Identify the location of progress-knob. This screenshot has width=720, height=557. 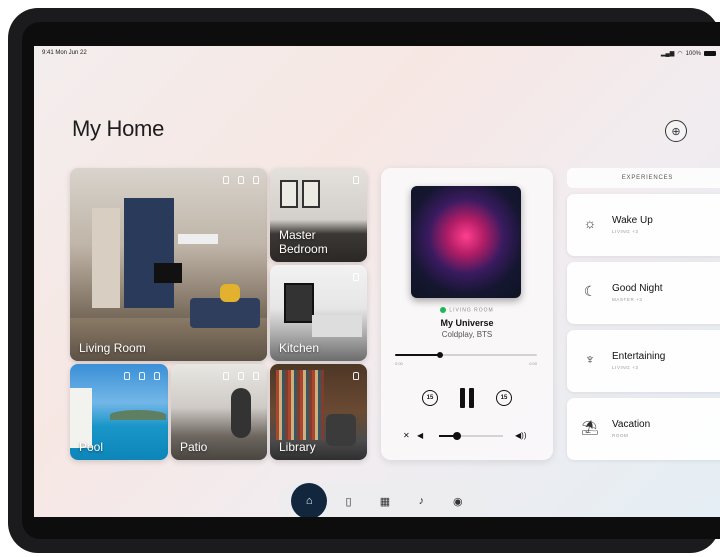
(440, 355).